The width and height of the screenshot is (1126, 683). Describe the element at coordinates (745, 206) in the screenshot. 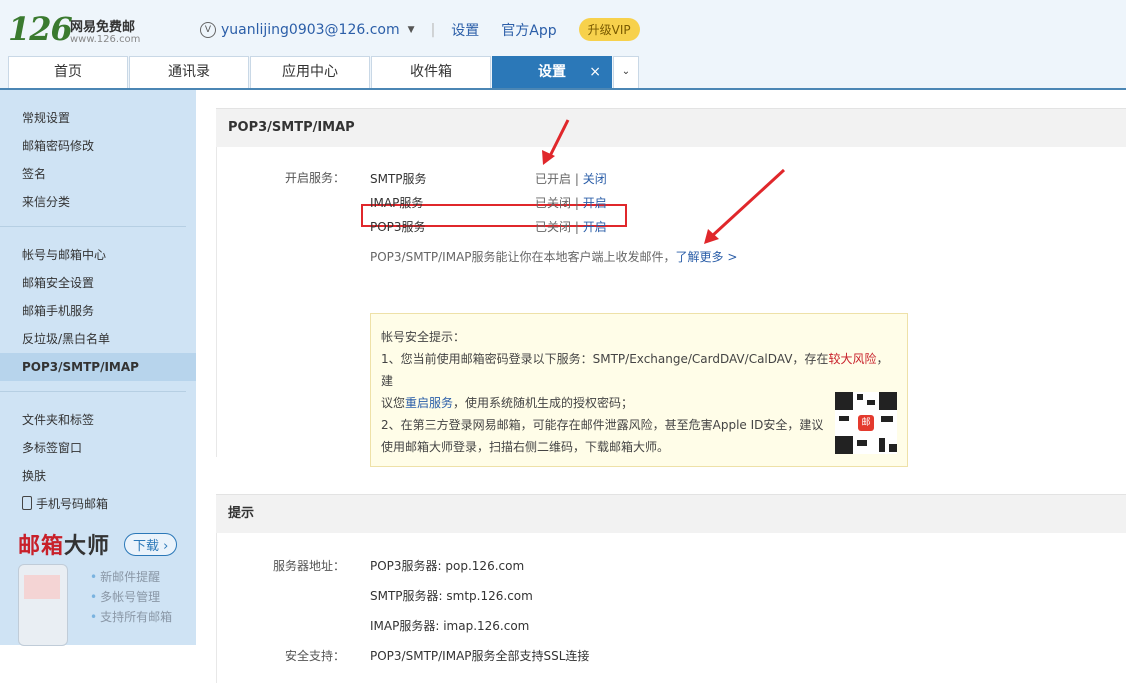

I see `arrow-to-learn-more` at that location.